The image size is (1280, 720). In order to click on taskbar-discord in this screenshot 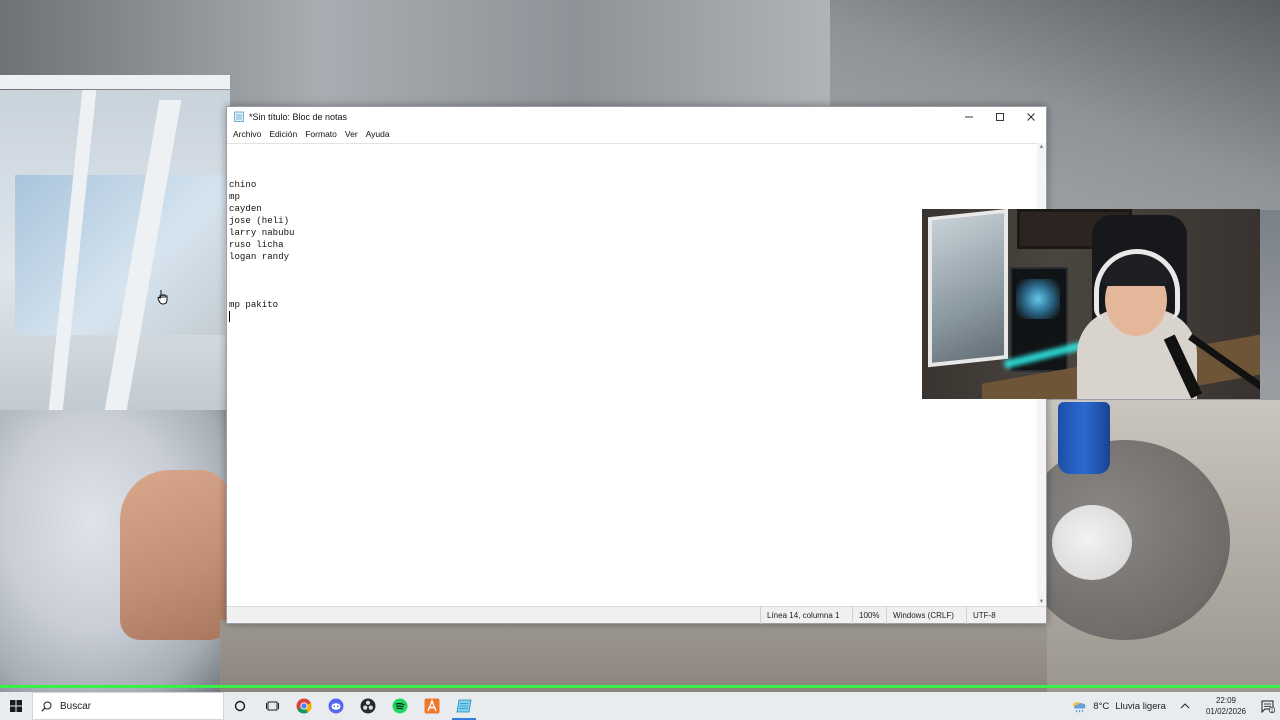, I will do `click(336, 706)`.